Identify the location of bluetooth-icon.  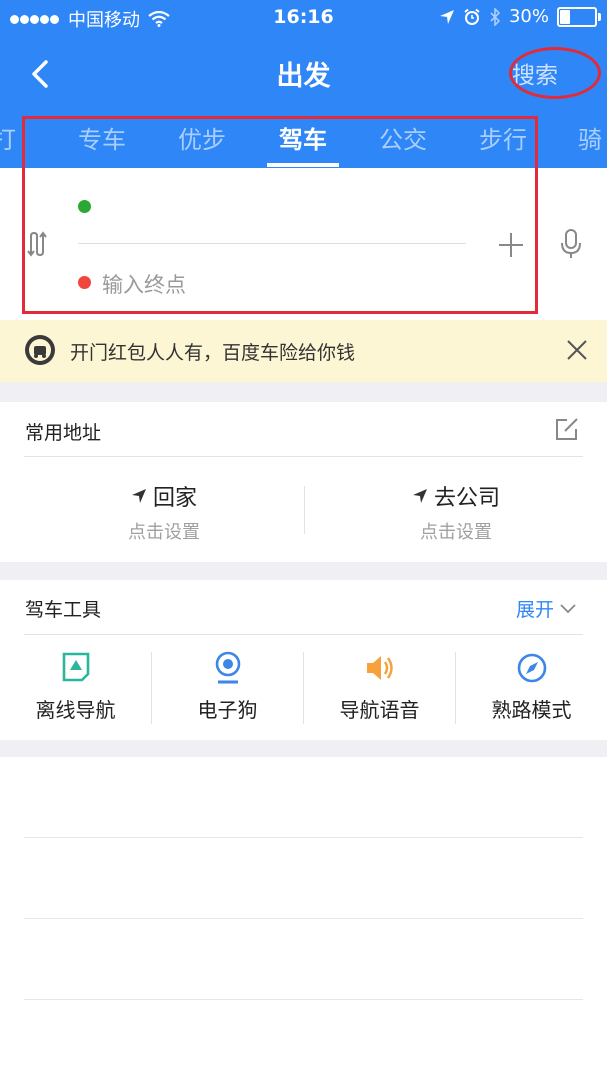
(495, 16).